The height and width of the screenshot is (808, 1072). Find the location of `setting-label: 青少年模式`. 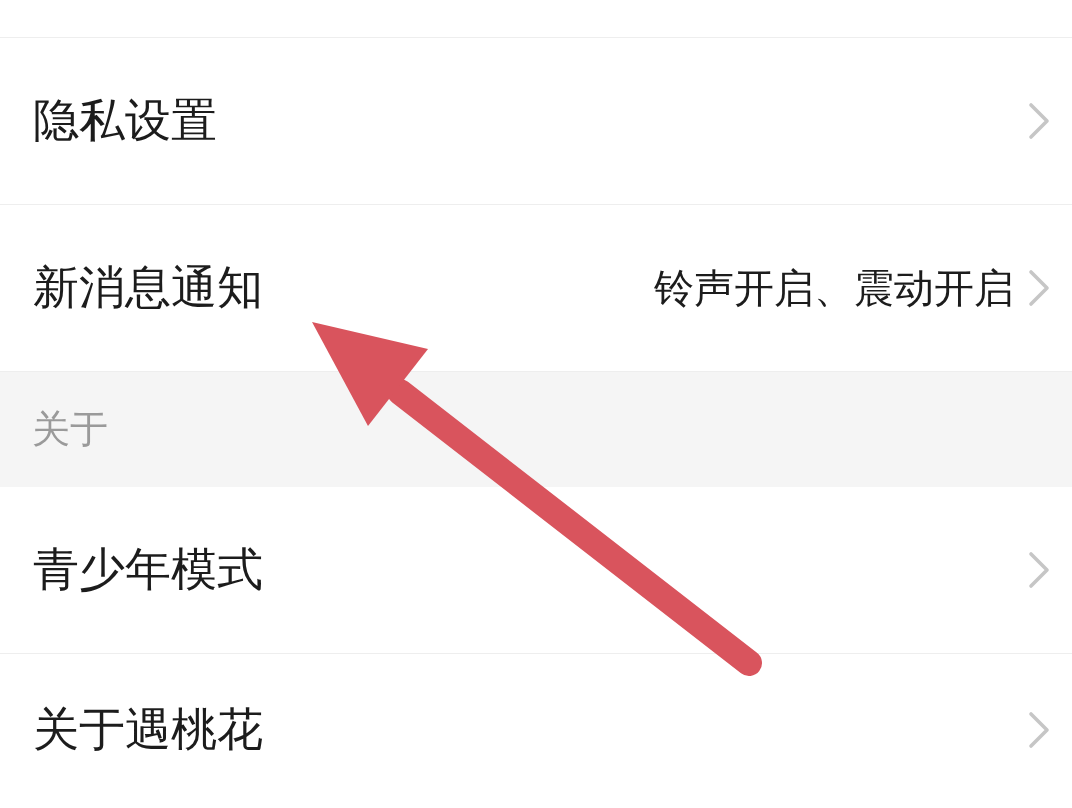

setting-label: 青少年模式 is located at coordinates (148, 570).